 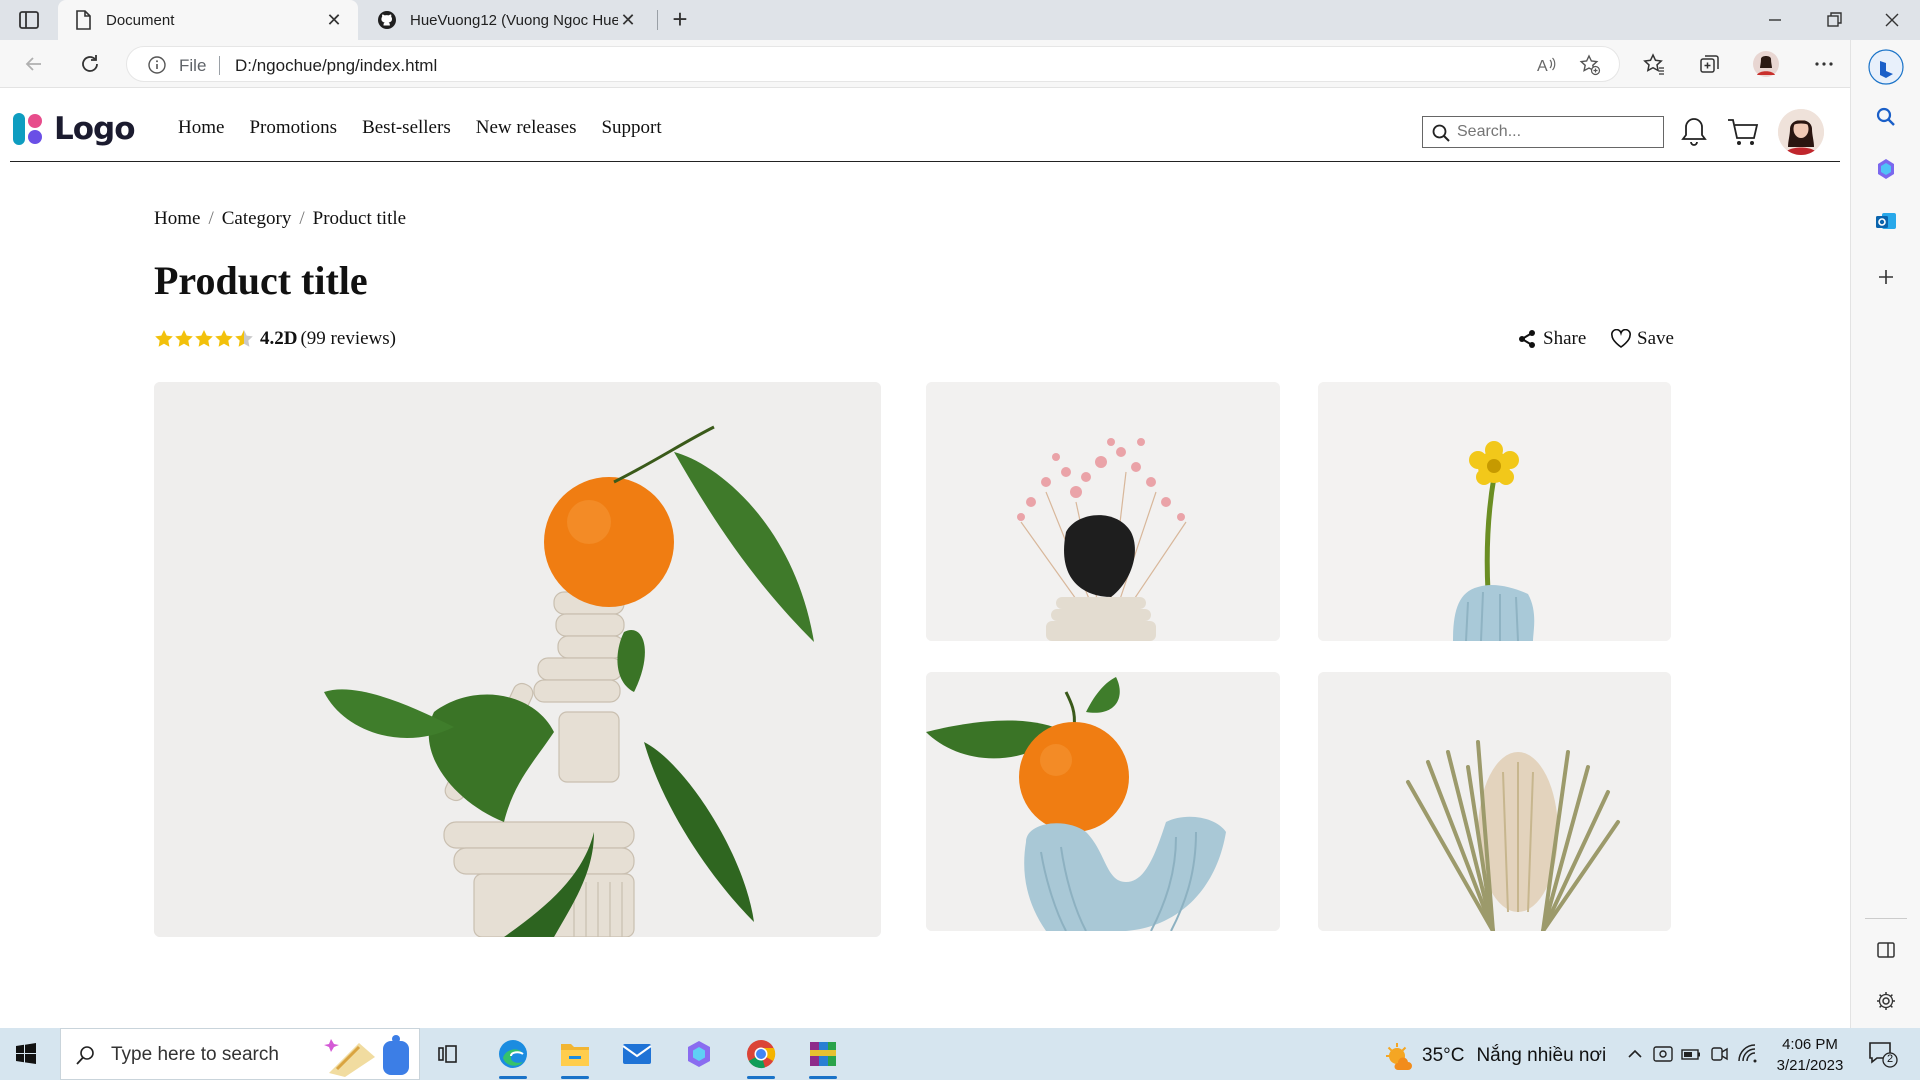 What do you see at coordinates (1557, 132) in the screenshot?
I see `search-input` at bounding box center [1557, 132].